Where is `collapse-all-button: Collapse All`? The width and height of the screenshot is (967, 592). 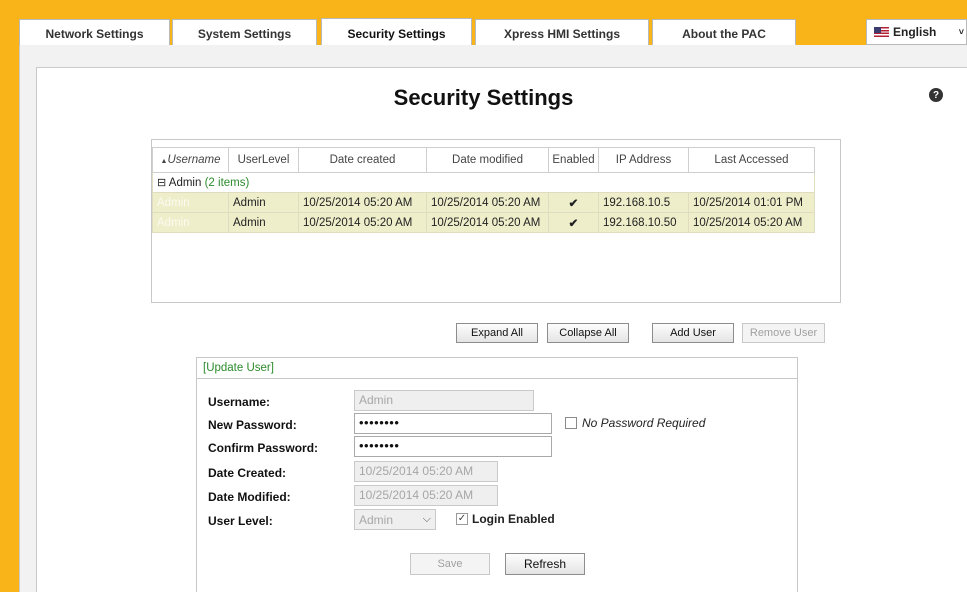 collapse-all-button: Collapse All is located at coordinates (588, 333).